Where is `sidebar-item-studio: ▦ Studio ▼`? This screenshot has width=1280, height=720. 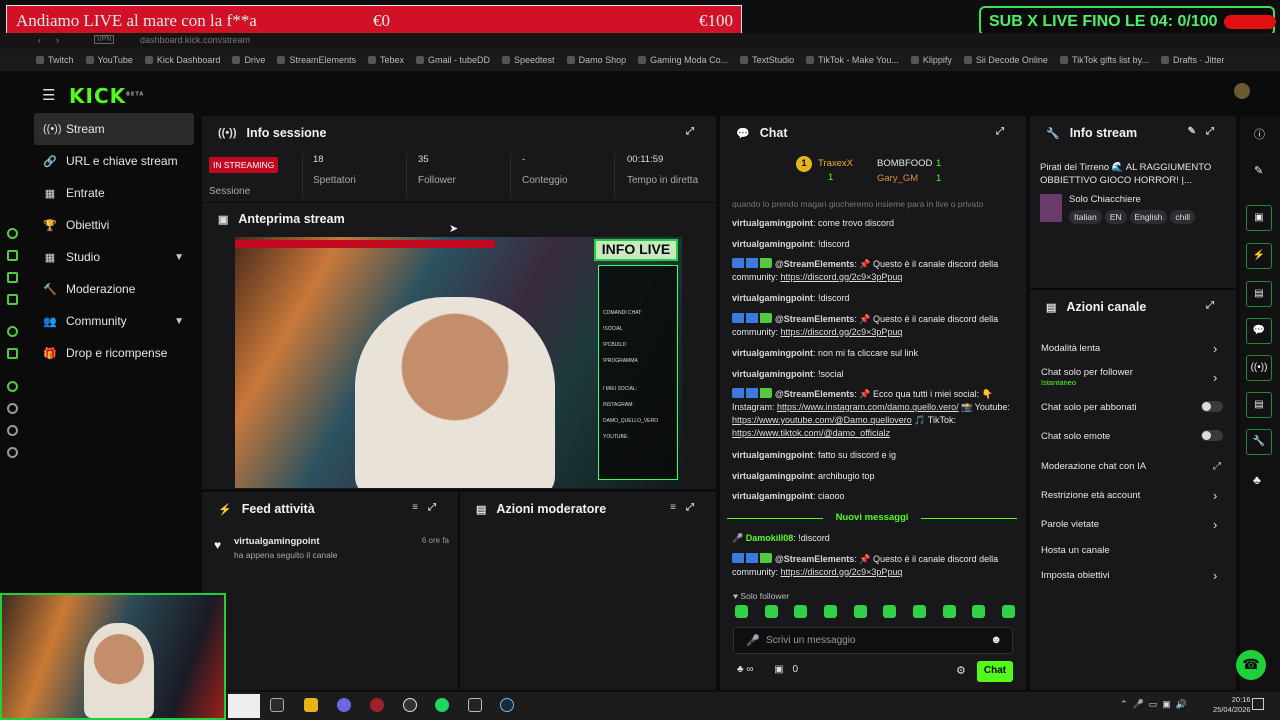 sidebar-item-studio: ▦ Studio ▼ is located at coordinates (114, 257).